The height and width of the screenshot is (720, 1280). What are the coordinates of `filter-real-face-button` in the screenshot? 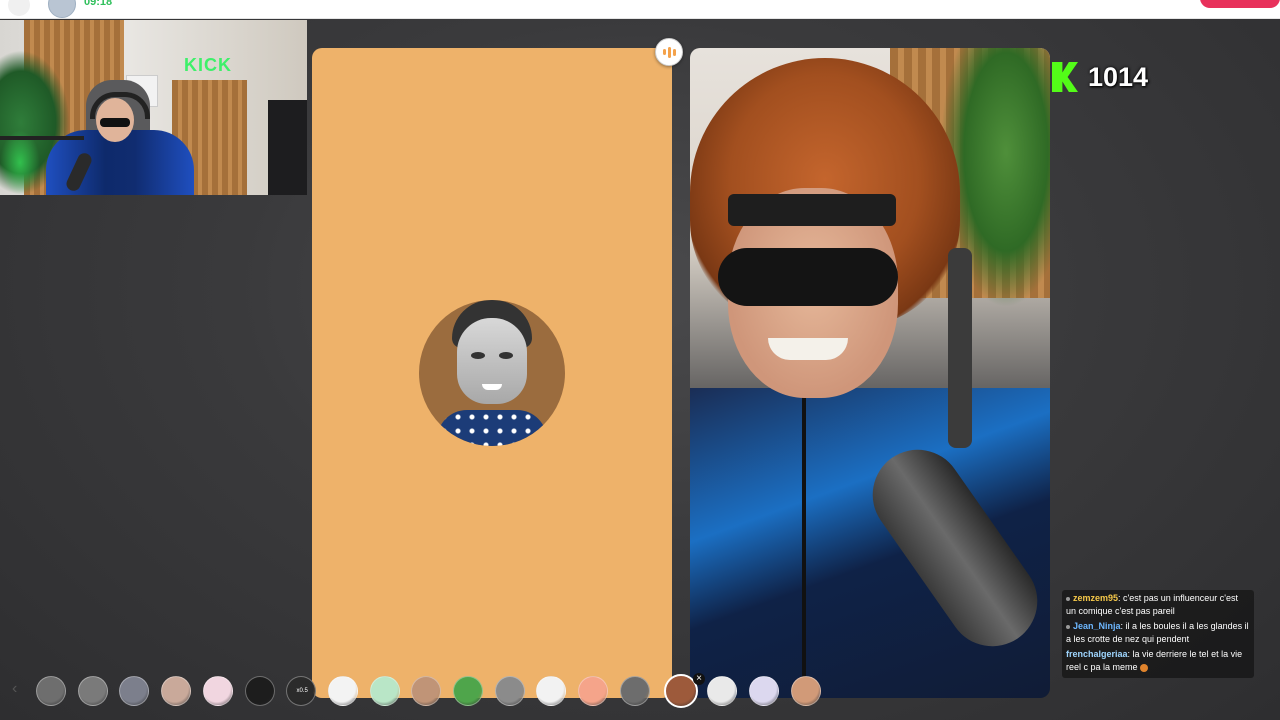 It's located at (805, 691).